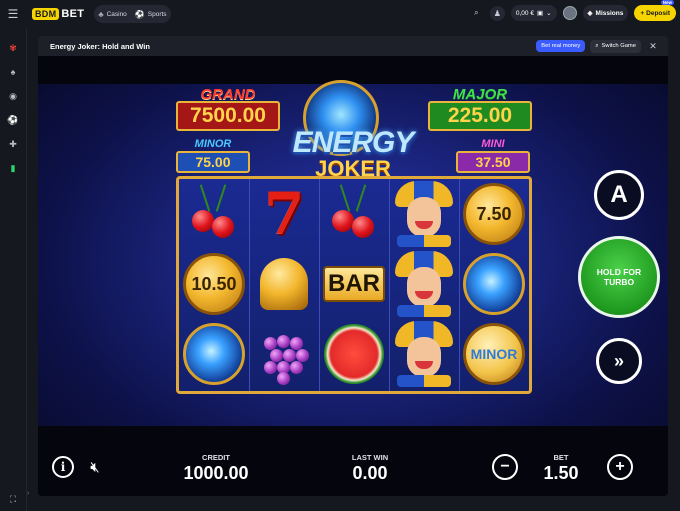  I want to click on jackpot-mini-value: 37.50, so click(493, 162).